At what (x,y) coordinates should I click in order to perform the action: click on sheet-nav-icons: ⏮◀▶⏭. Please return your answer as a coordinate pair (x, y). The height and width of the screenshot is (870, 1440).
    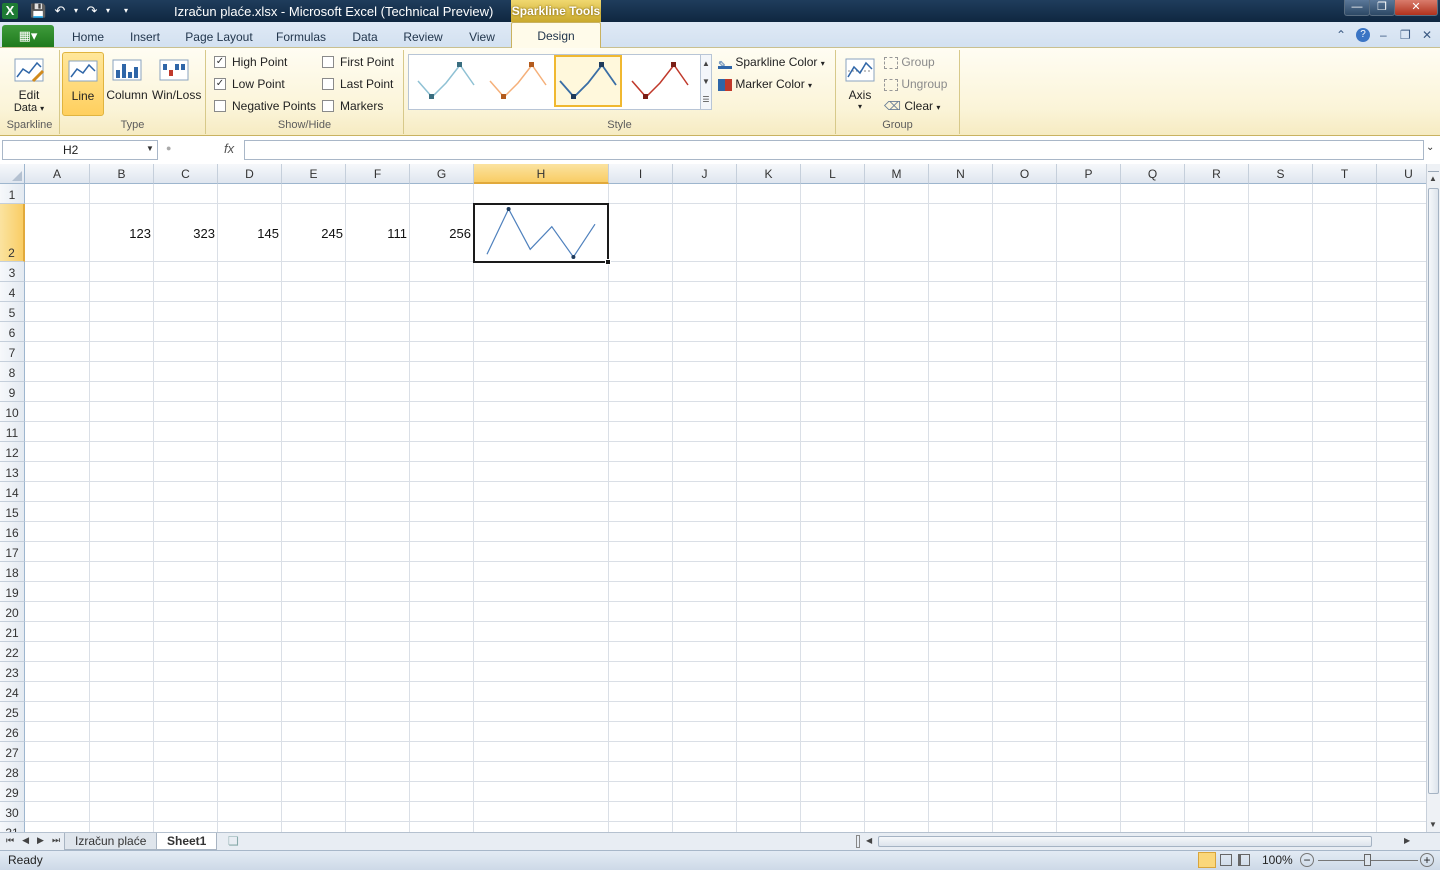
    Looking at the image, I should click on (37, 840).